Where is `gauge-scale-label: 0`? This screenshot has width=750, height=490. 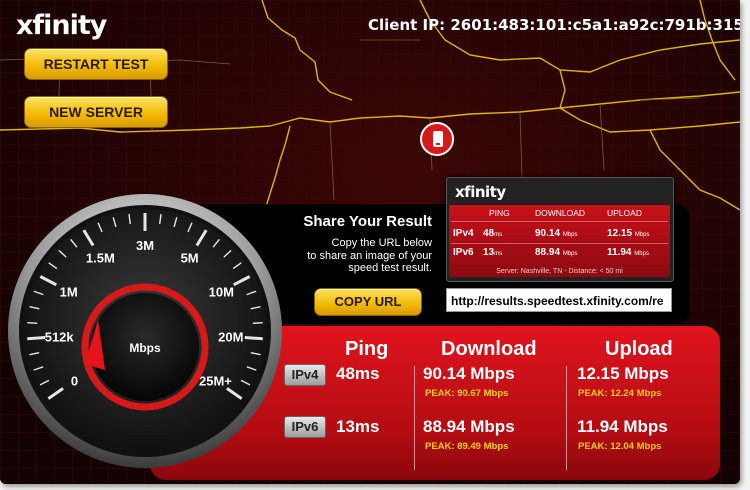
gauge-scale-label: 0 is located at coordinates (74, 380).